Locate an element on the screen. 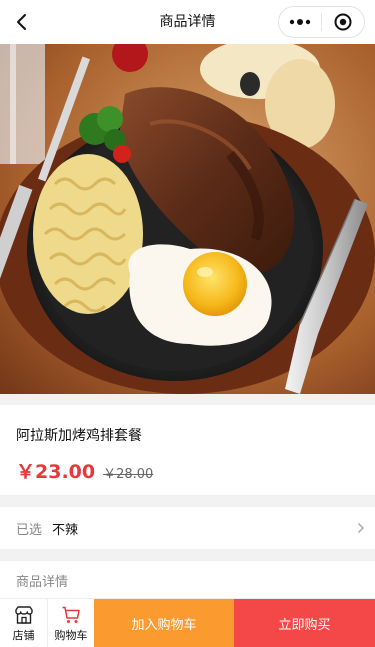 The width and height of the screenshot is (375, 647). spec-selector: 已选 不辣 is located at coordinates (187, 528).